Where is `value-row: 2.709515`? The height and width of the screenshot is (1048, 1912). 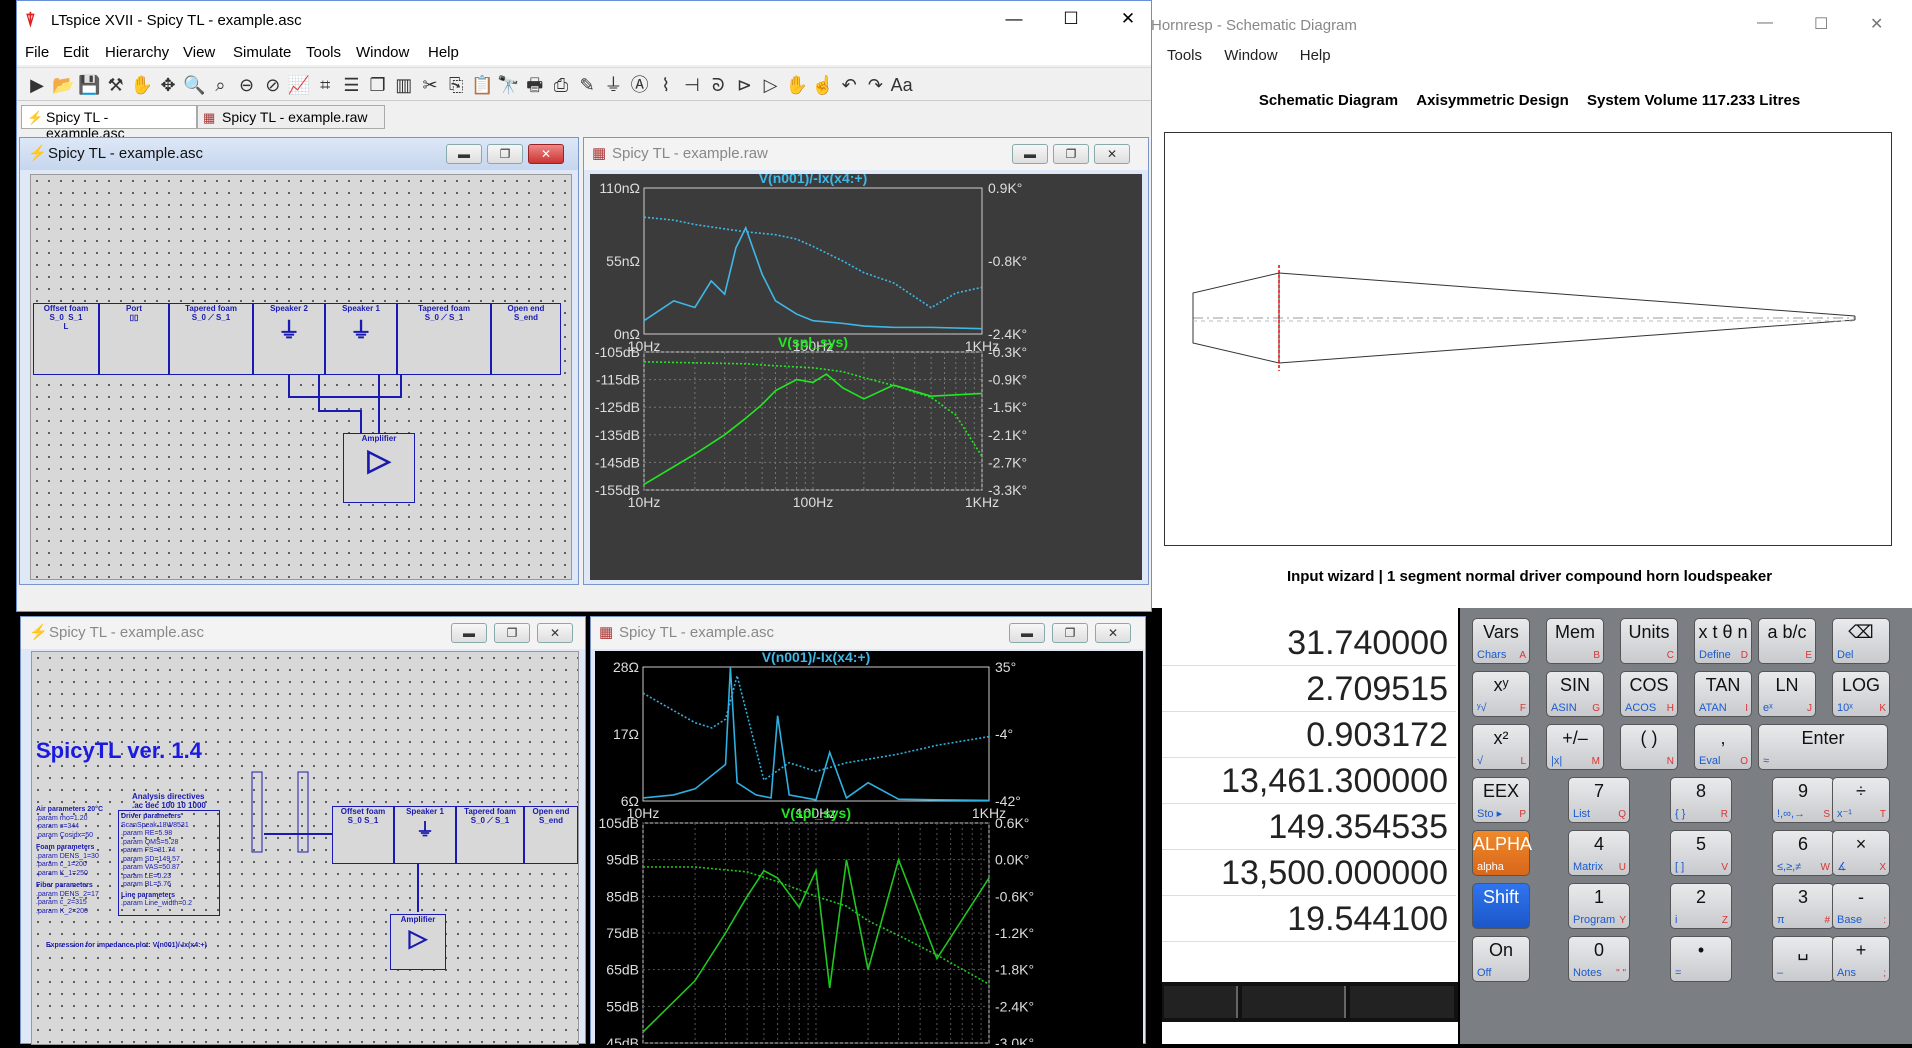 value-row: 2.709515 is located at coordinates (1309, 689).